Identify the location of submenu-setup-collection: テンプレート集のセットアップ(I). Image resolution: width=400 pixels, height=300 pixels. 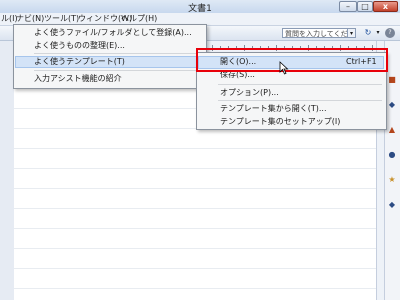
(291, 122).